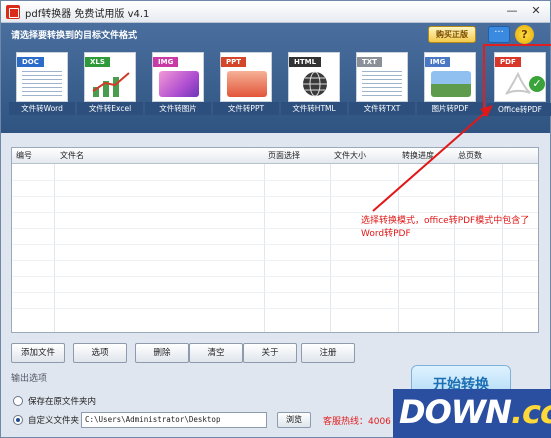  I want to click on pdf-app-icon, so click(13, 12).